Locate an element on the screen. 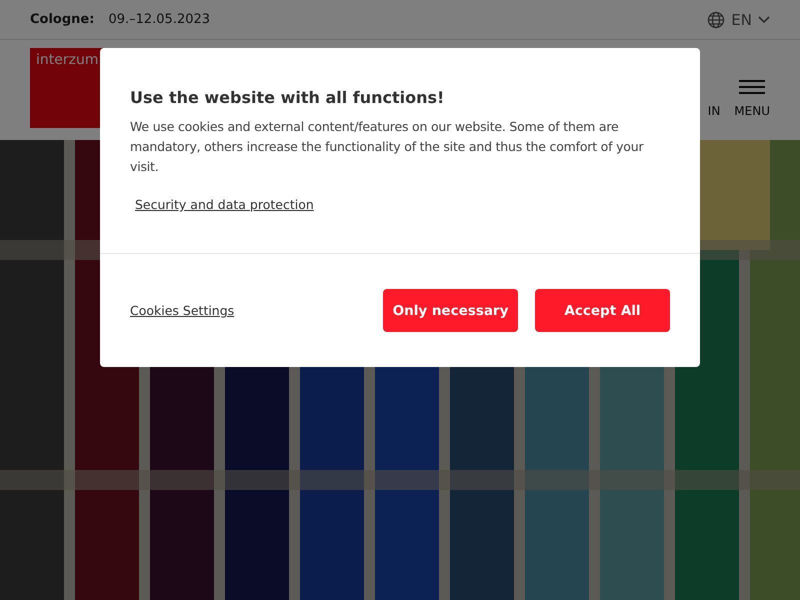  dialog-text: We use cookies and external content/features on our website. Some of them are mandatory, others increase the functionality of the site and thus the comfort of your visit. is located at coordinates (387, 147).